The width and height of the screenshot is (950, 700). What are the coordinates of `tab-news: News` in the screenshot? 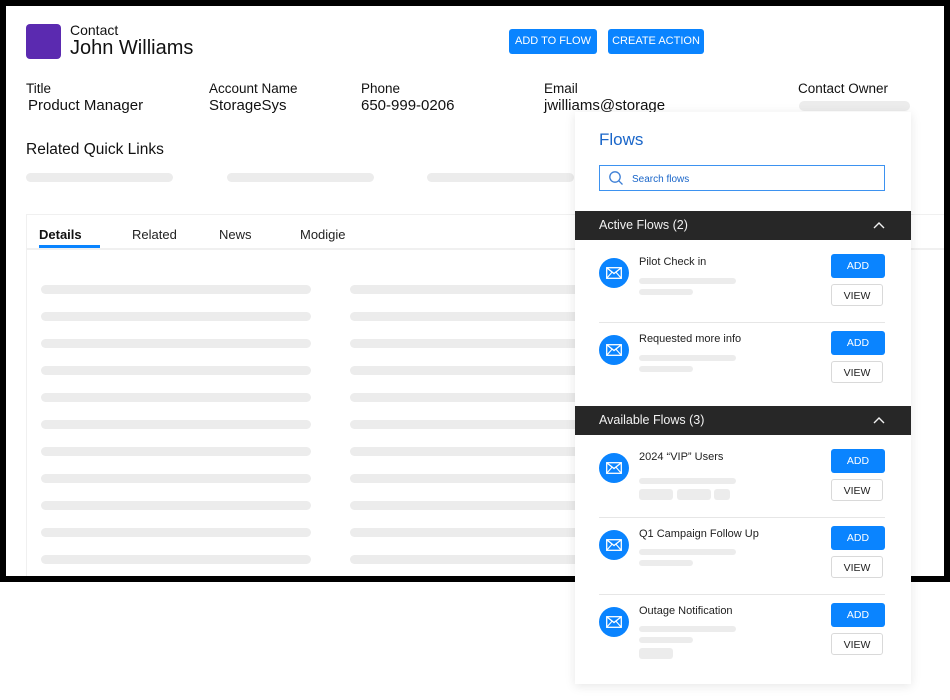 It's located at (235, 234).